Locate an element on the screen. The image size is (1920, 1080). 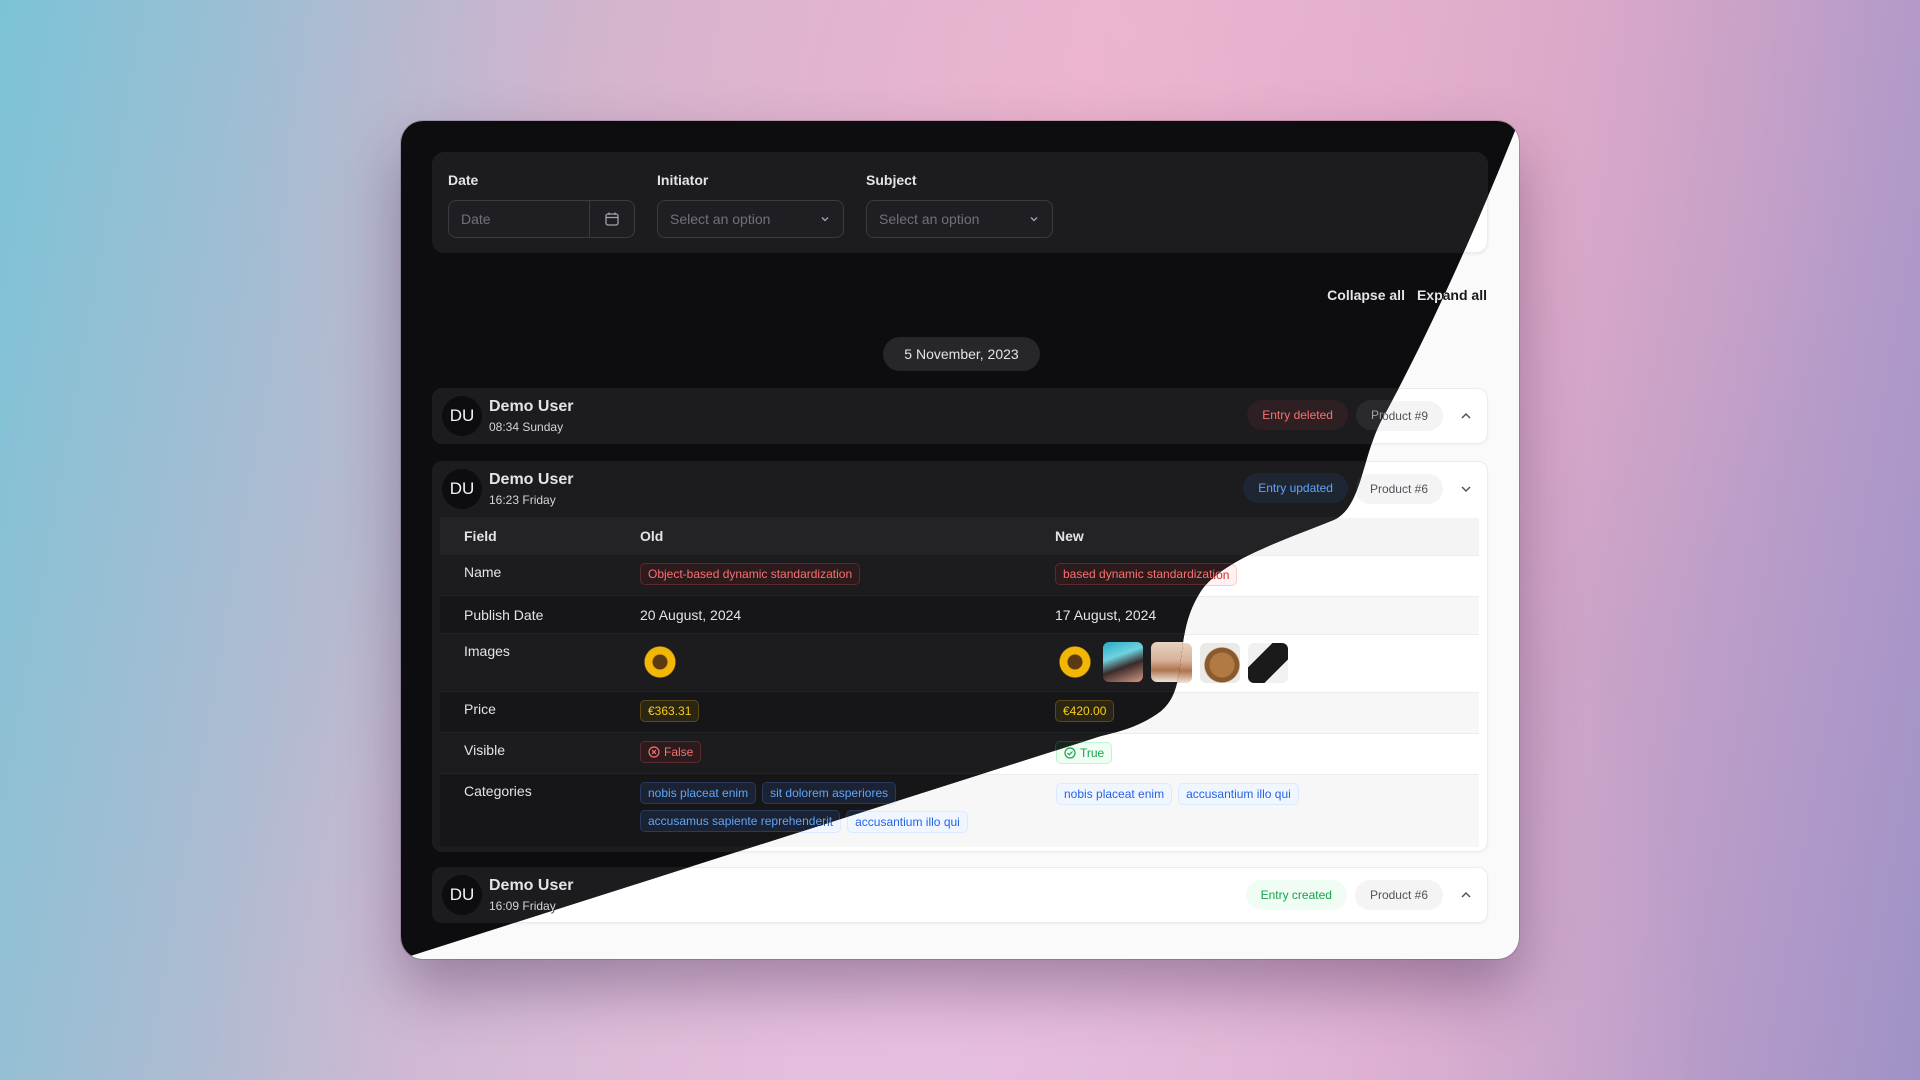
old-value: False is located at coordinates (679, 752).